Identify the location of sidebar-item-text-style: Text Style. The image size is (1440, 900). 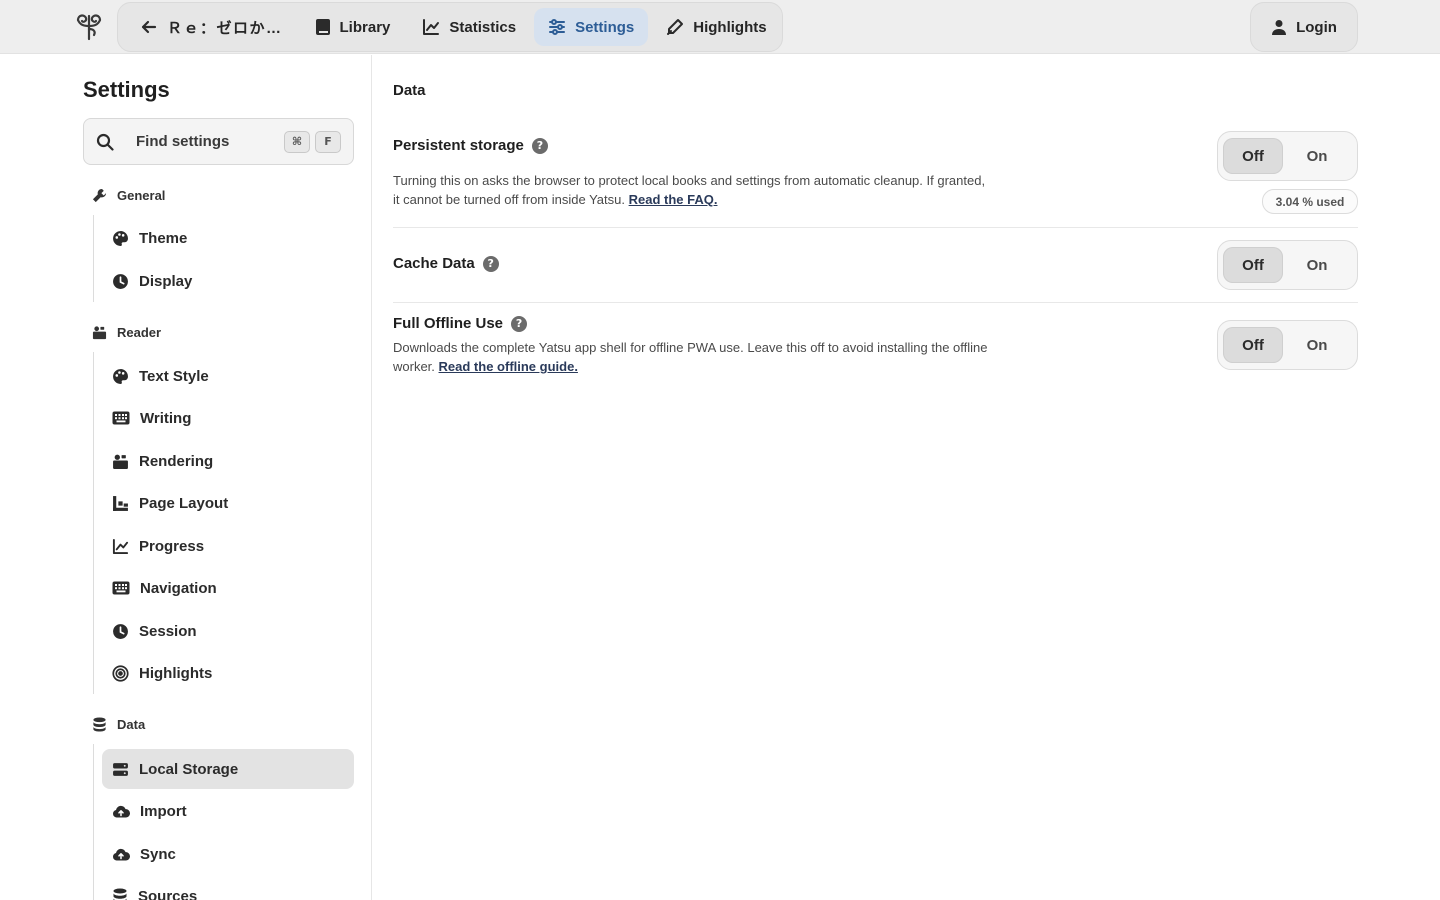
(228, 376).